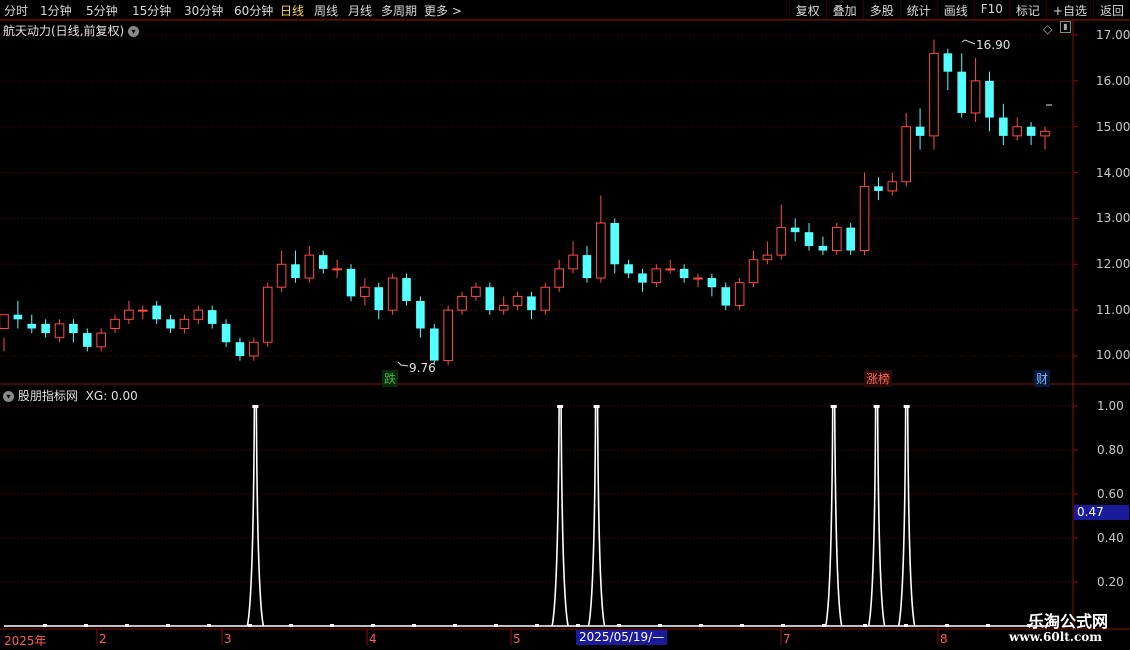 This screenshot has height=650, width=1130. What do you see at coordinates (390, 378) in the screenshot?
I see `marker-fall: 跌` at bounding box center [390, 378].